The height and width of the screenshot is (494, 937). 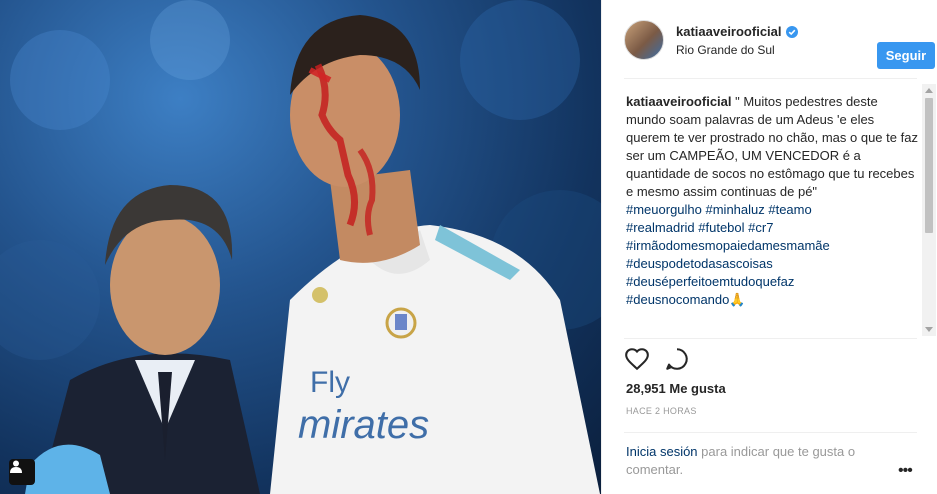 I want to click on user-tag-icon, so click(x=22, y=472).